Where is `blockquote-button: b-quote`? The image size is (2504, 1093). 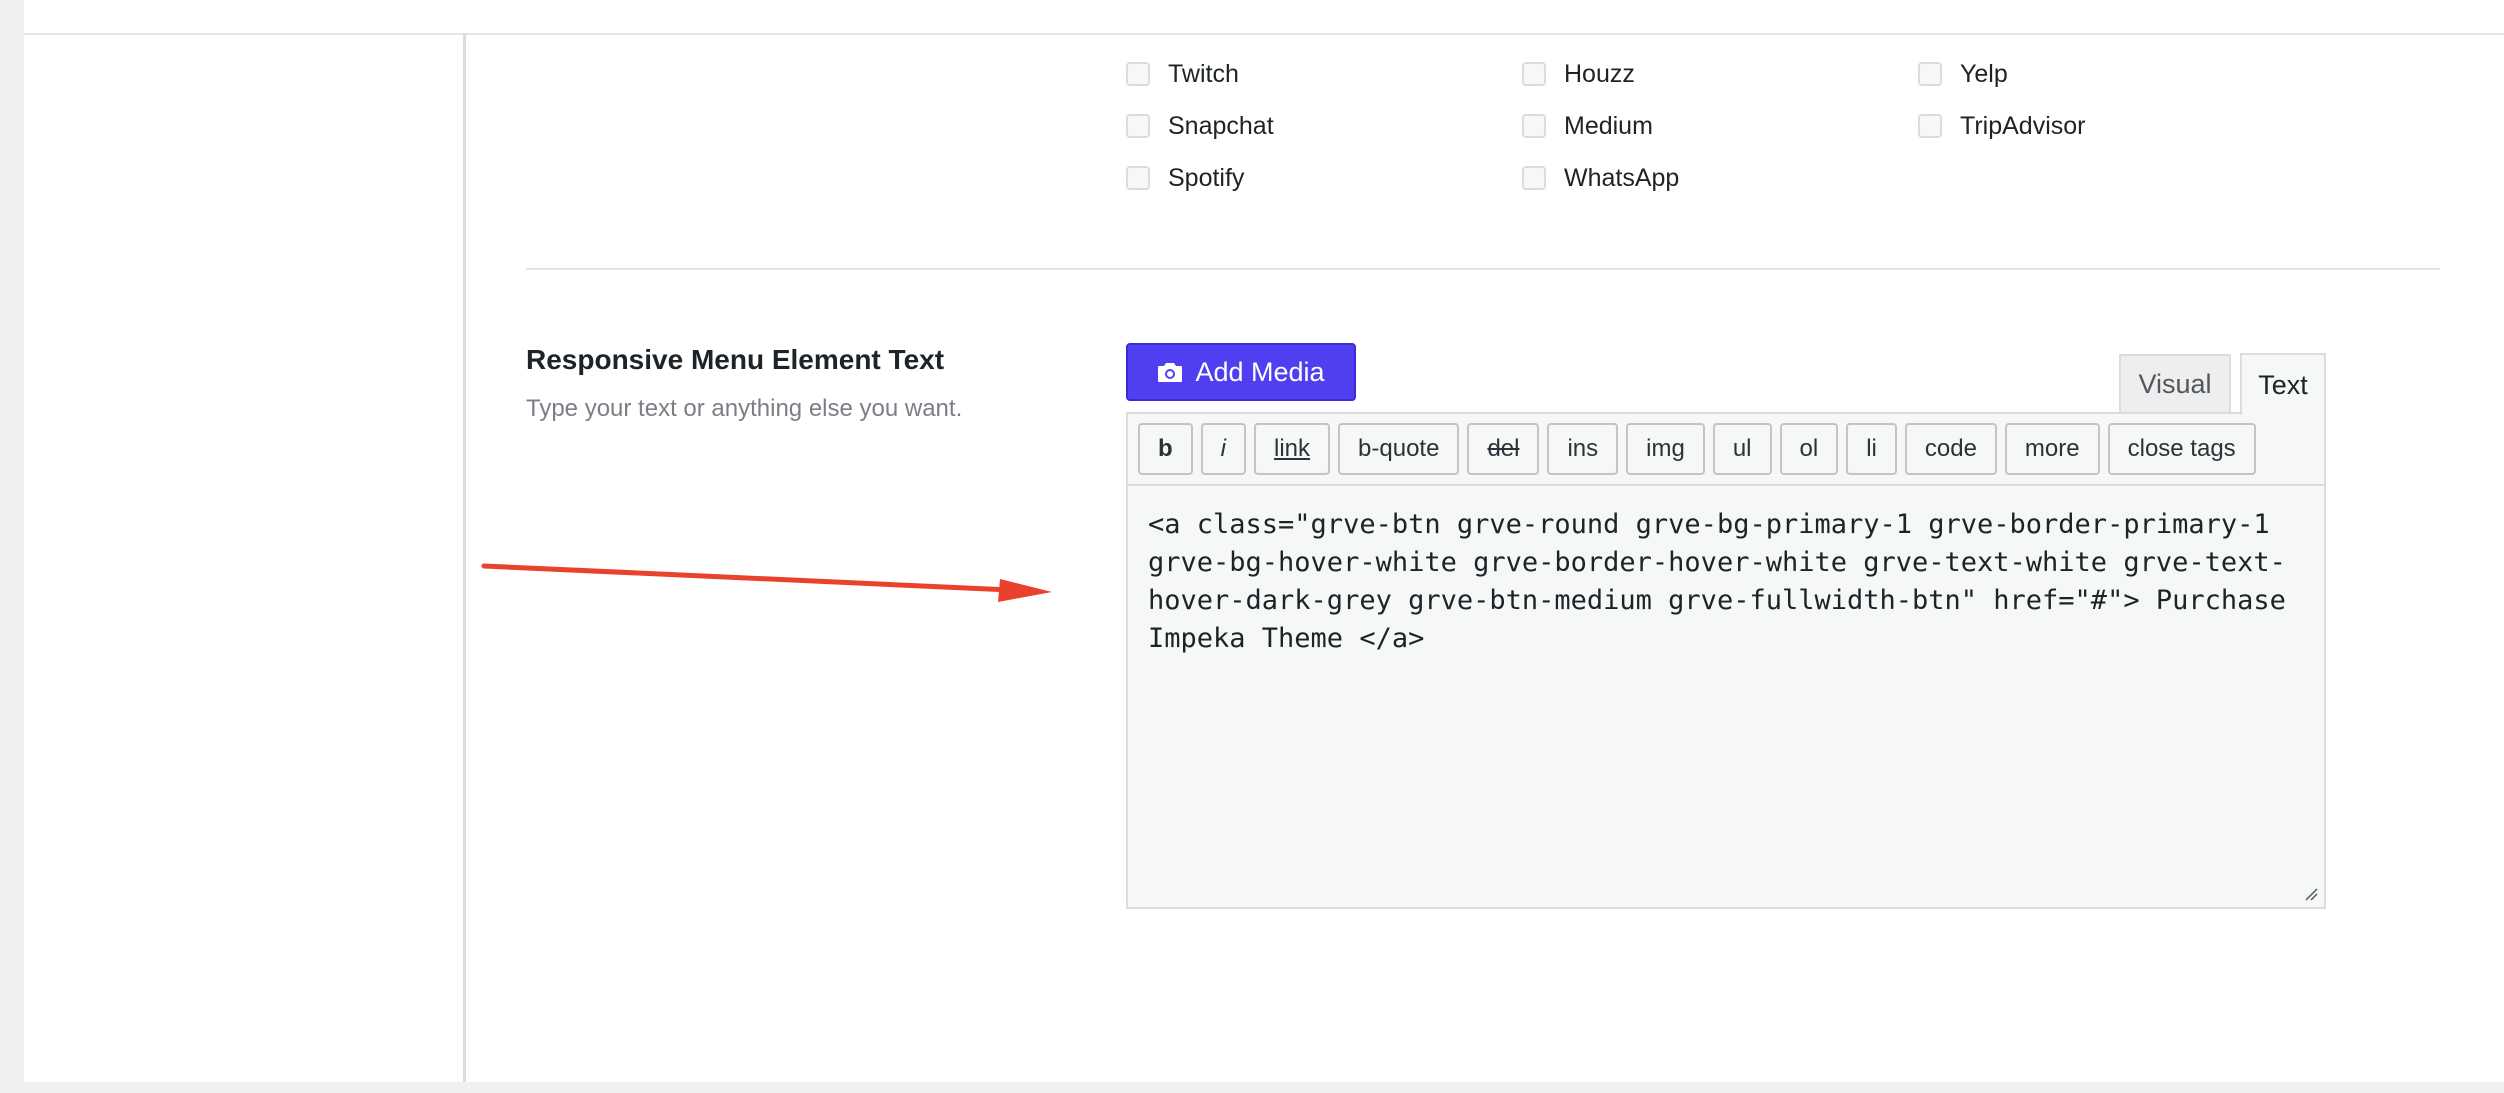 blockquote-button: b-quote is located at coordinates (1399, 449).